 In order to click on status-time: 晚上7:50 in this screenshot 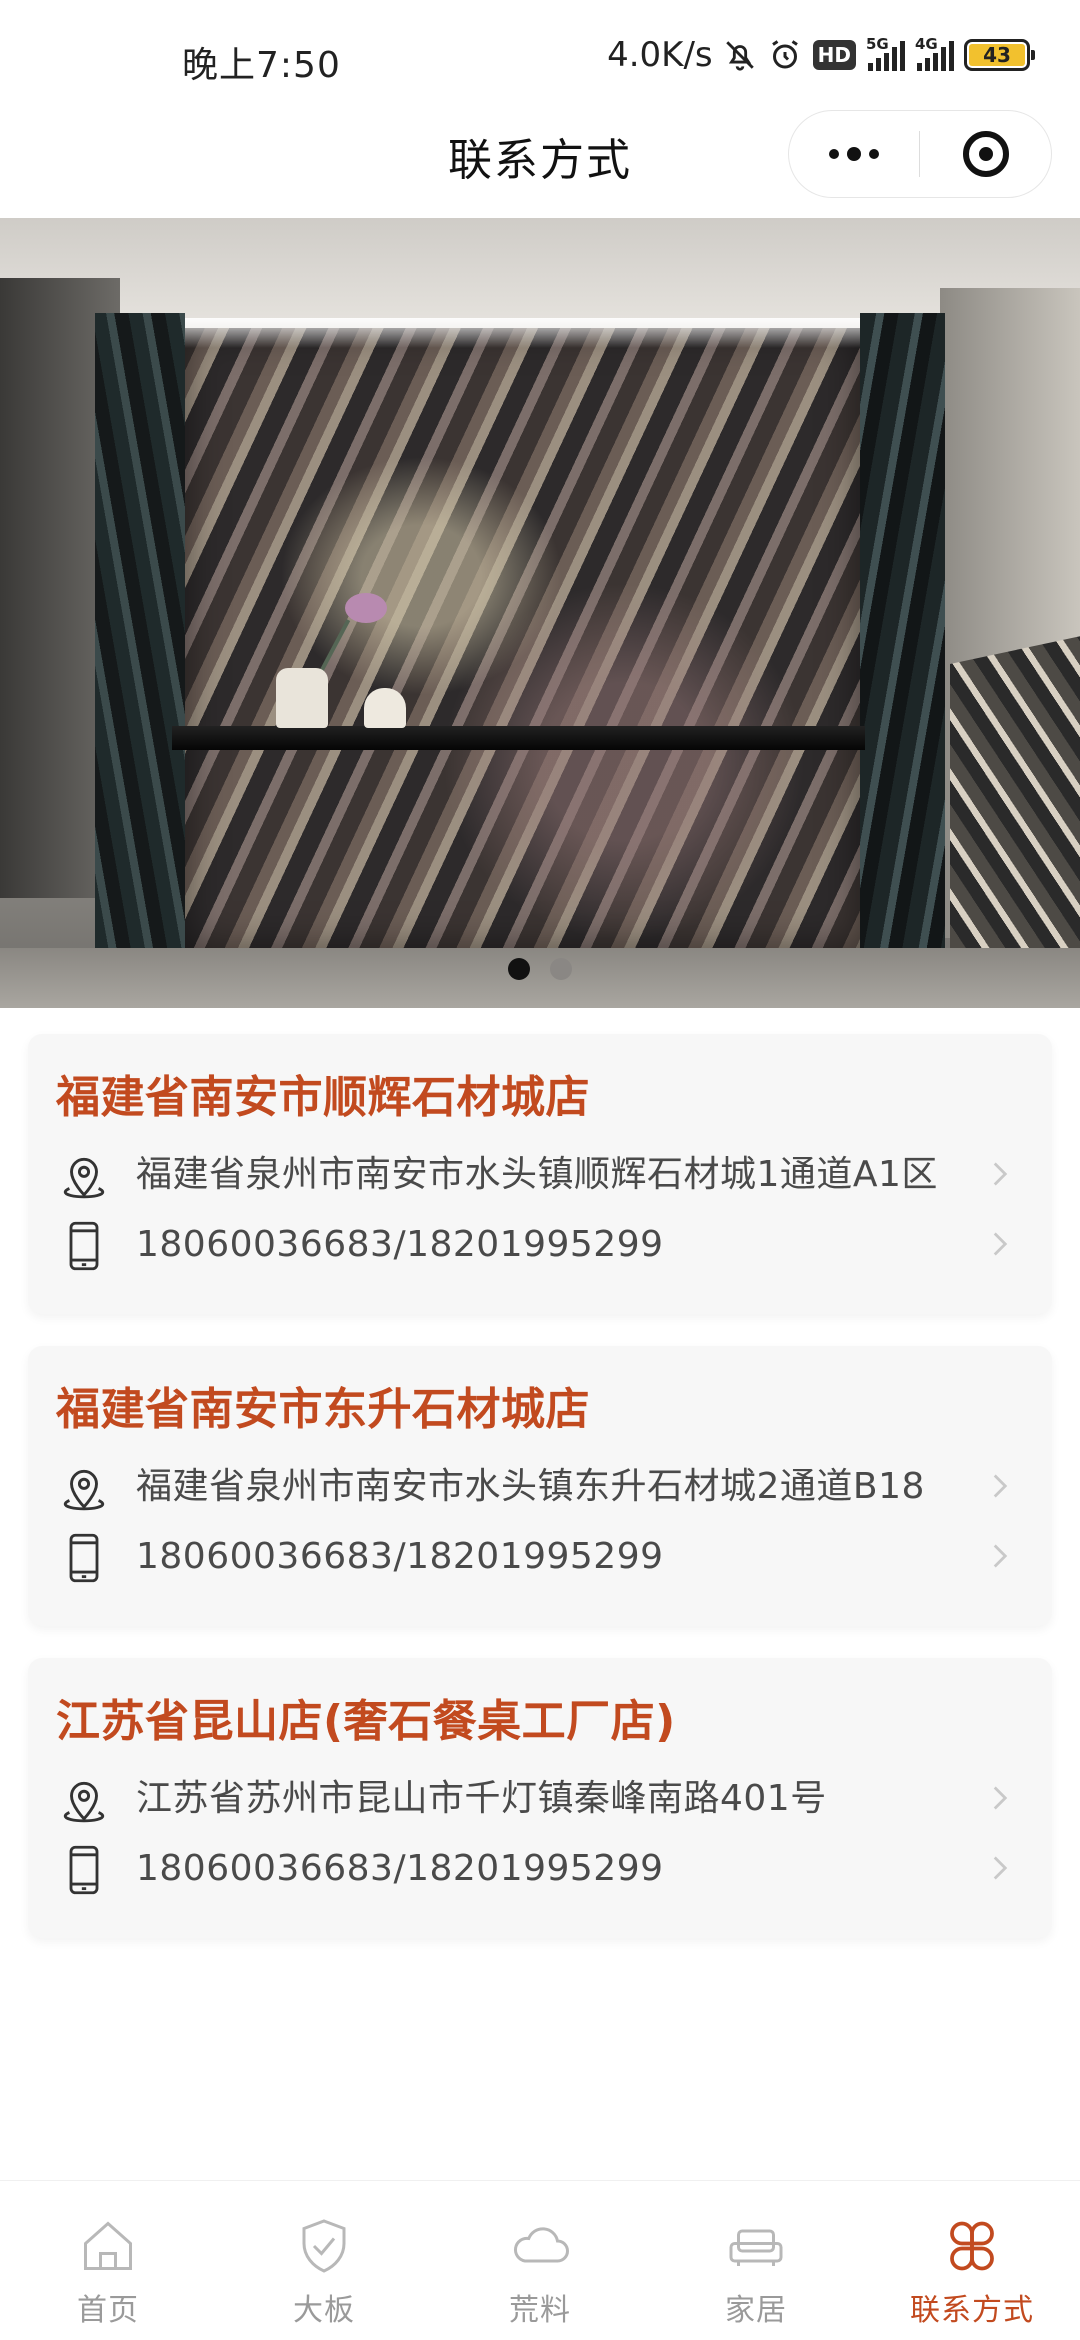, I will do `click(261, 65)`.